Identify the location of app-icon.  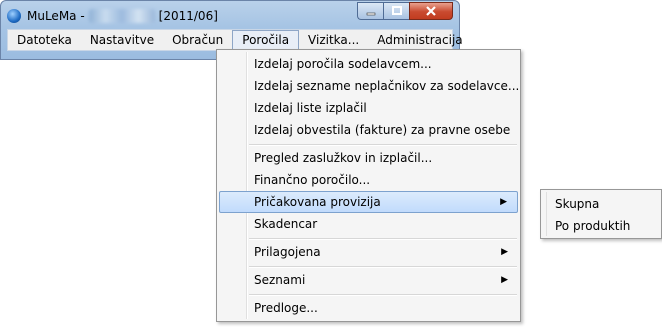
(14, 16).